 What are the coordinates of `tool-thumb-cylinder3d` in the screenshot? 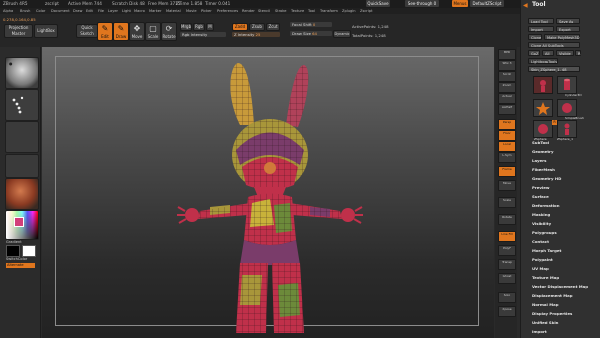 It's located at (567, 85).